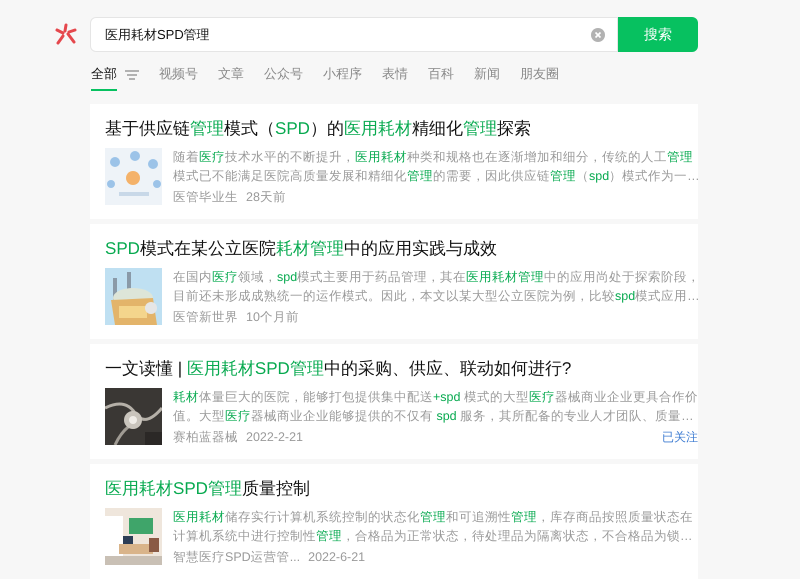  Describe the element at coordinates (272, 317) in the screenshot. I see `publish-date: 10个月前` at that location.